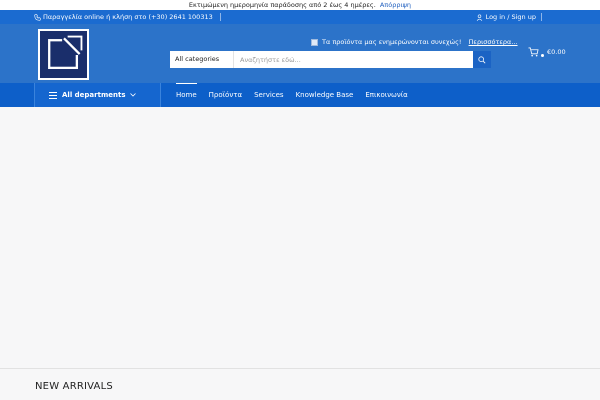  I want to click on cart-total: €0.00, so click(556, 52).